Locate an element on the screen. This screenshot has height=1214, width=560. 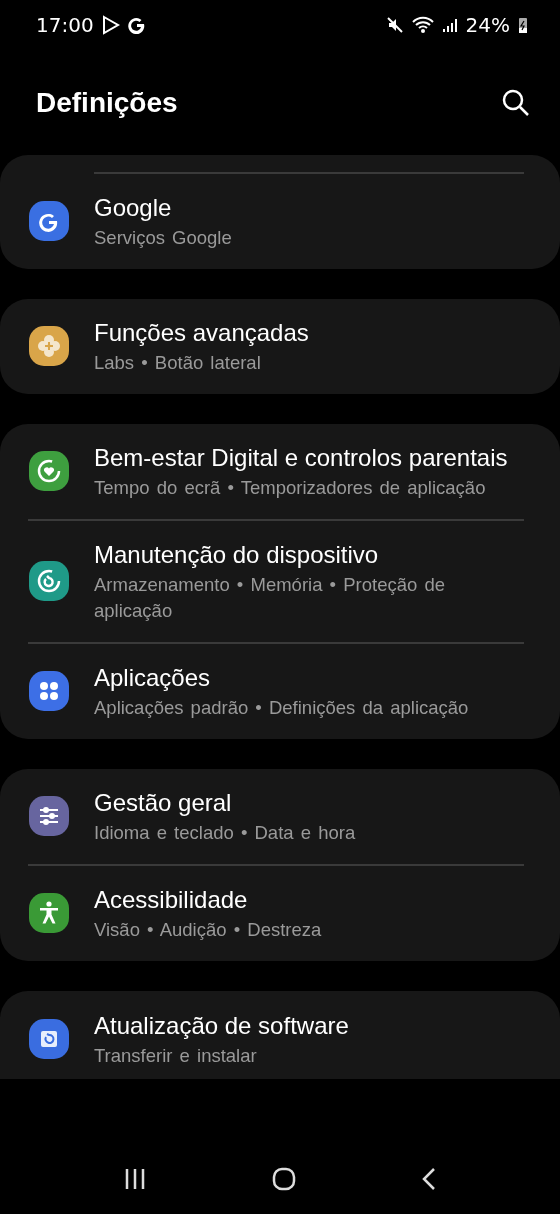
setting-title: Aplicações is located at coordinates (309, 677).